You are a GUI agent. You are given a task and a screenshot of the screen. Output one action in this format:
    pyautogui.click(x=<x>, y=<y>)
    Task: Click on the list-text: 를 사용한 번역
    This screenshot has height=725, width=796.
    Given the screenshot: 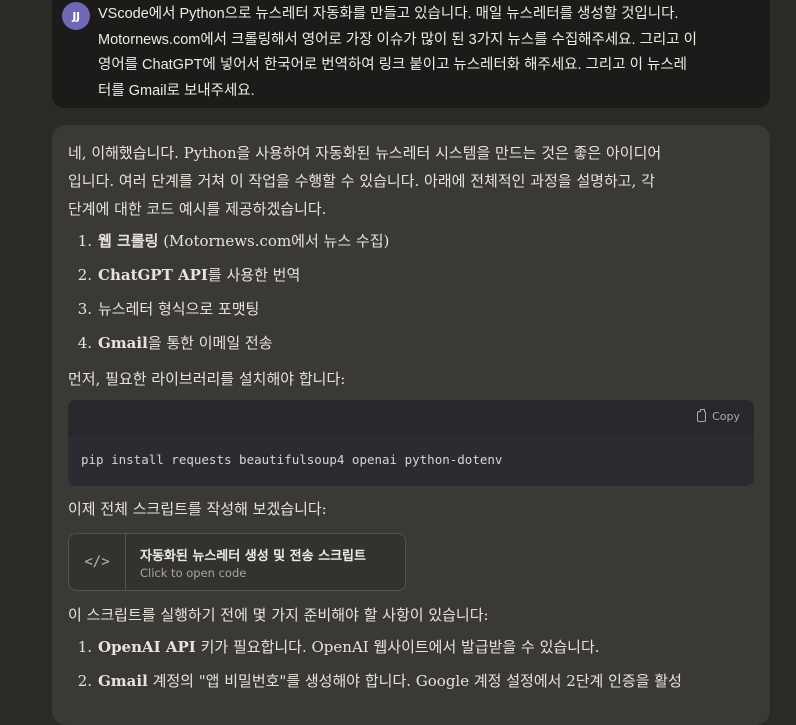 What is the action you would take?
    pyautogui.click(x=254, y=275)
    